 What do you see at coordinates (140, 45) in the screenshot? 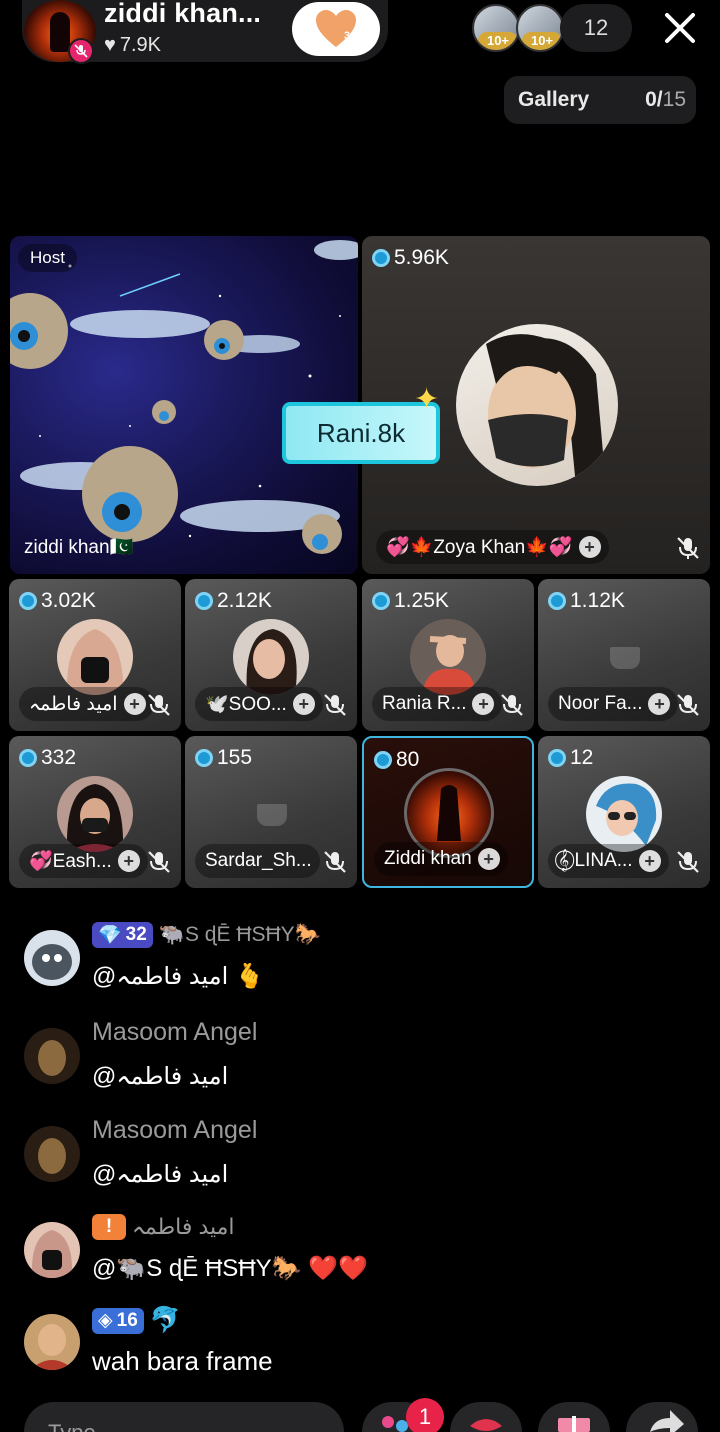
I see `host-likes-value: 7.9K` at bounding box center [140, 45].